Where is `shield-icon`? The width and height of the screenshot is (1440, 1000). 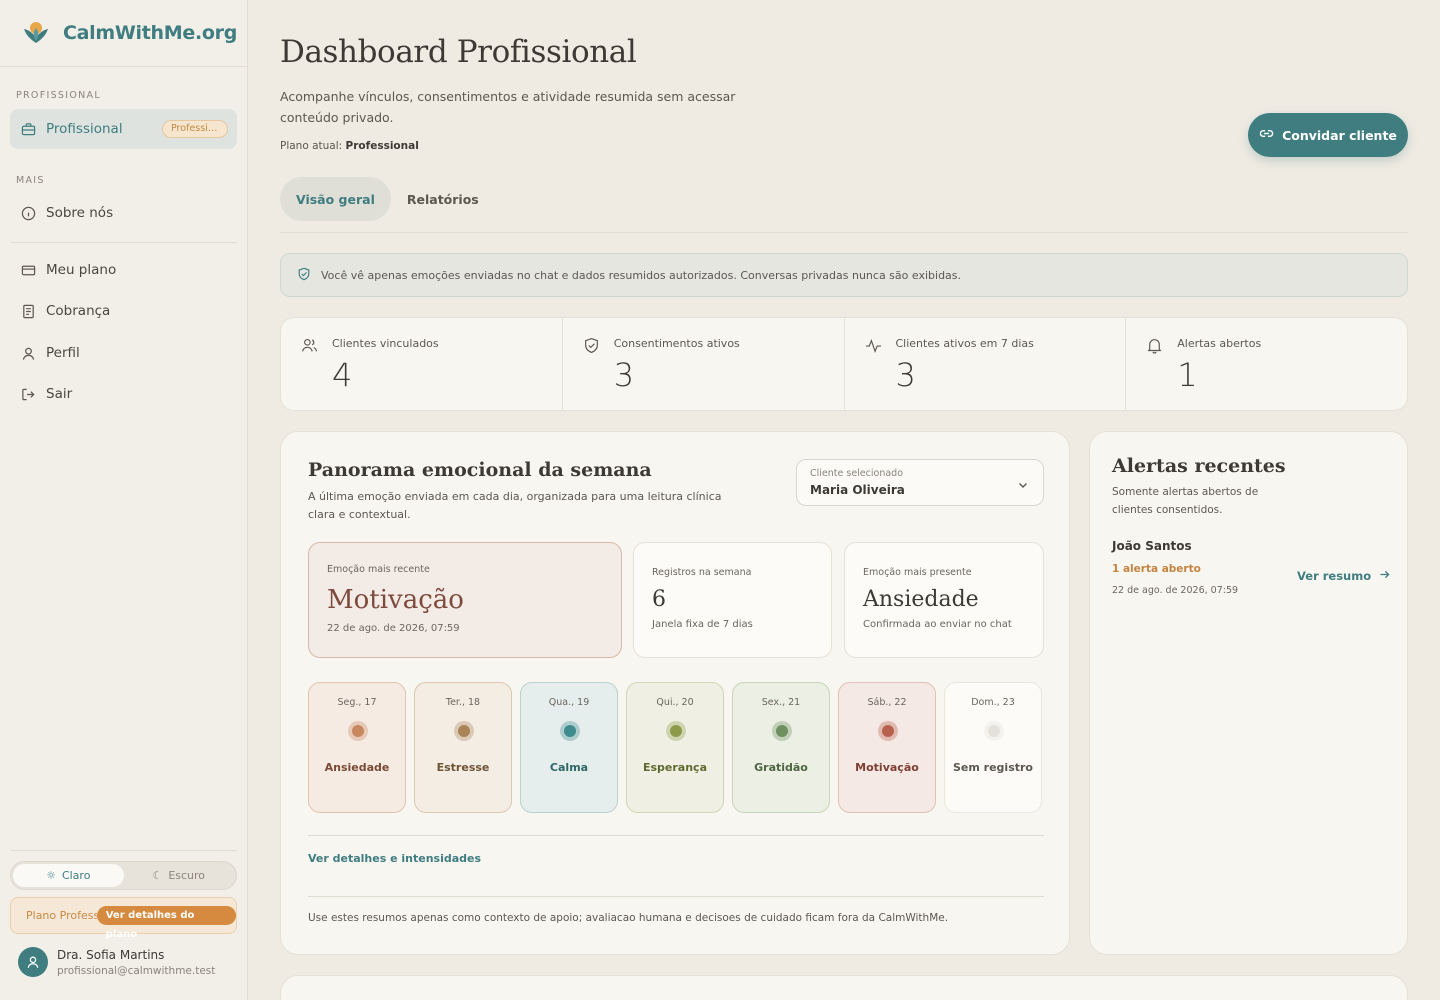
shield-icon is located at coordinates (591, 347).